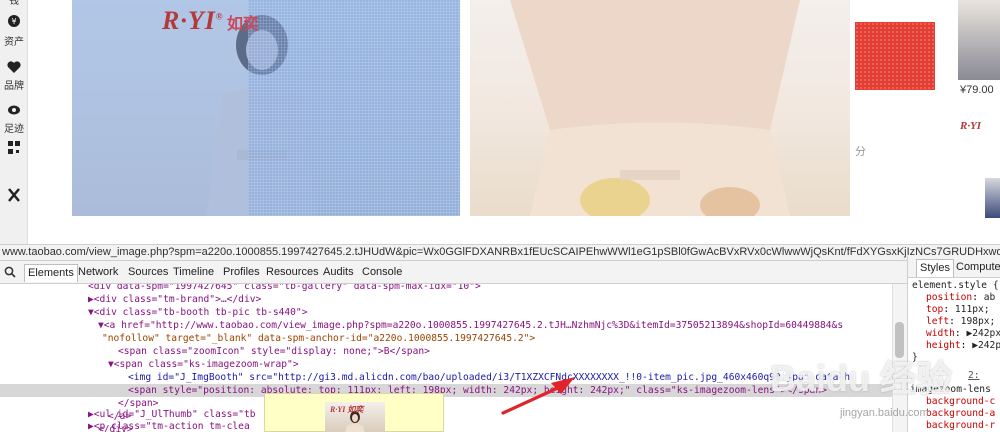  Describe the element at coordinates (960, 413) in the screenshot. I see `style-declaration: background-a` at that location.